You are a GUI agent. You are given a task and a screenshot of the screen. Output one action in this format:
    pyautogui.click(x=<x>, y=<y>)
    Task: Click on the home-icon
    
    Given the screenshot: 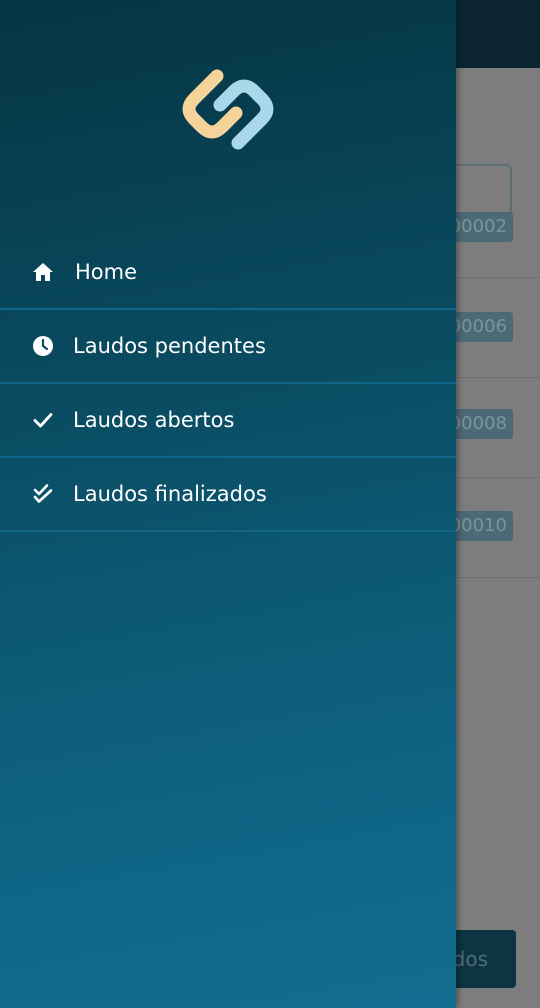 What is the action you would take?
    pyautogui.click(x=43, y=272)
    